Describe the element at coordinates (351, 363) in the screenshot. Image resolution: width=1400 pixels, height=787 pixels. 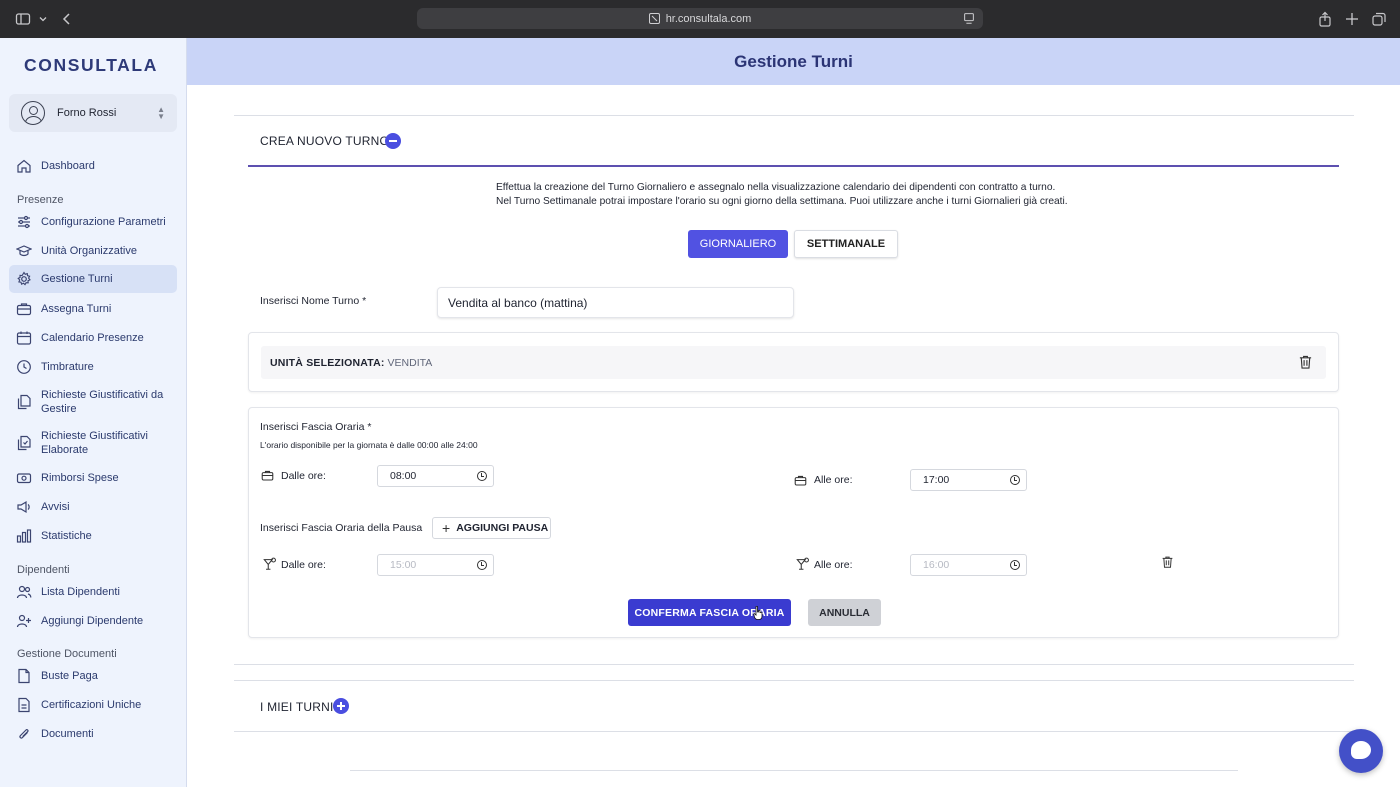
I see `unita-selezionata: UNITÀ SELEZIONATA: VENDITA` at that location.